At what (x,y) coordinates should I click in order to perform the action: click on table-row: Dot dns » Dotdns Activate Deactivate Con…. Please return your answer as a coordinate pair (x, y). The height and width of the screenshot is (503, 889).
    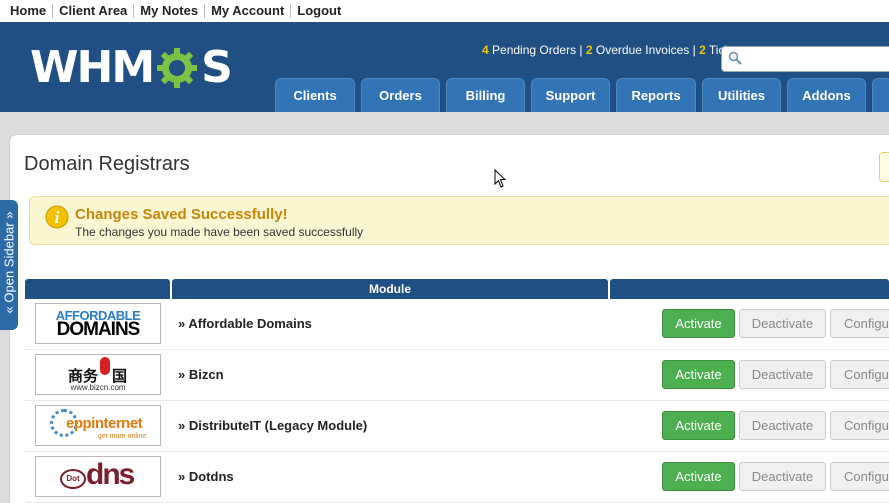
    Looking at the image, I should click on (457, 477).